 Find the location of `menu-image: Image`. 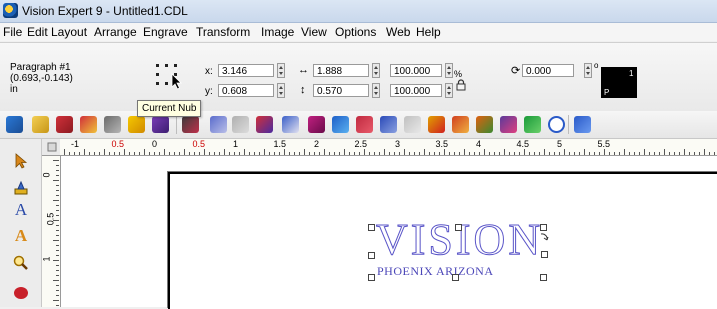

menu-image: Image is located at coordinates (277, 32).